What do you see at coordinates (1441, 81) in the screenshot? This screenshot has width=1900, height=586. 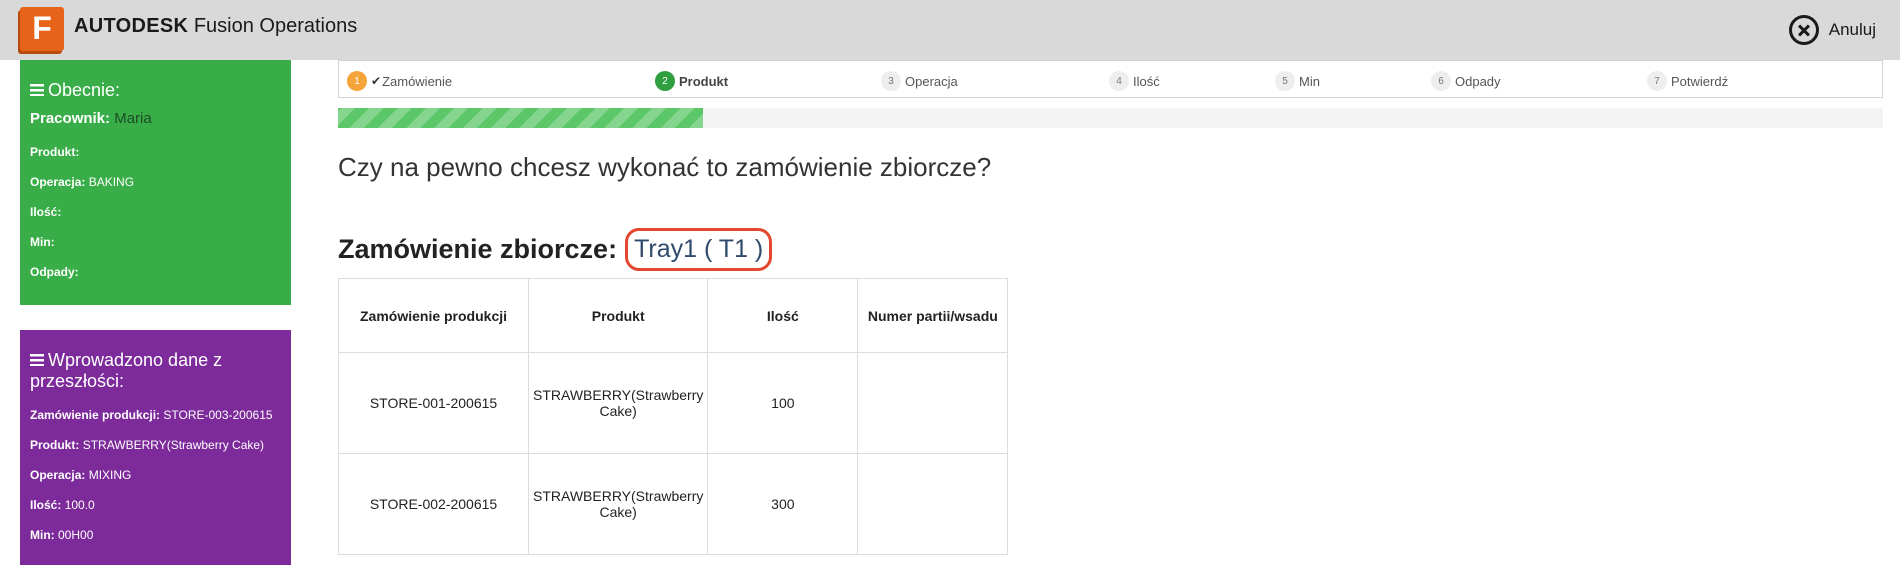 I see `step-number: 6` at bounding box center [1441, 81].